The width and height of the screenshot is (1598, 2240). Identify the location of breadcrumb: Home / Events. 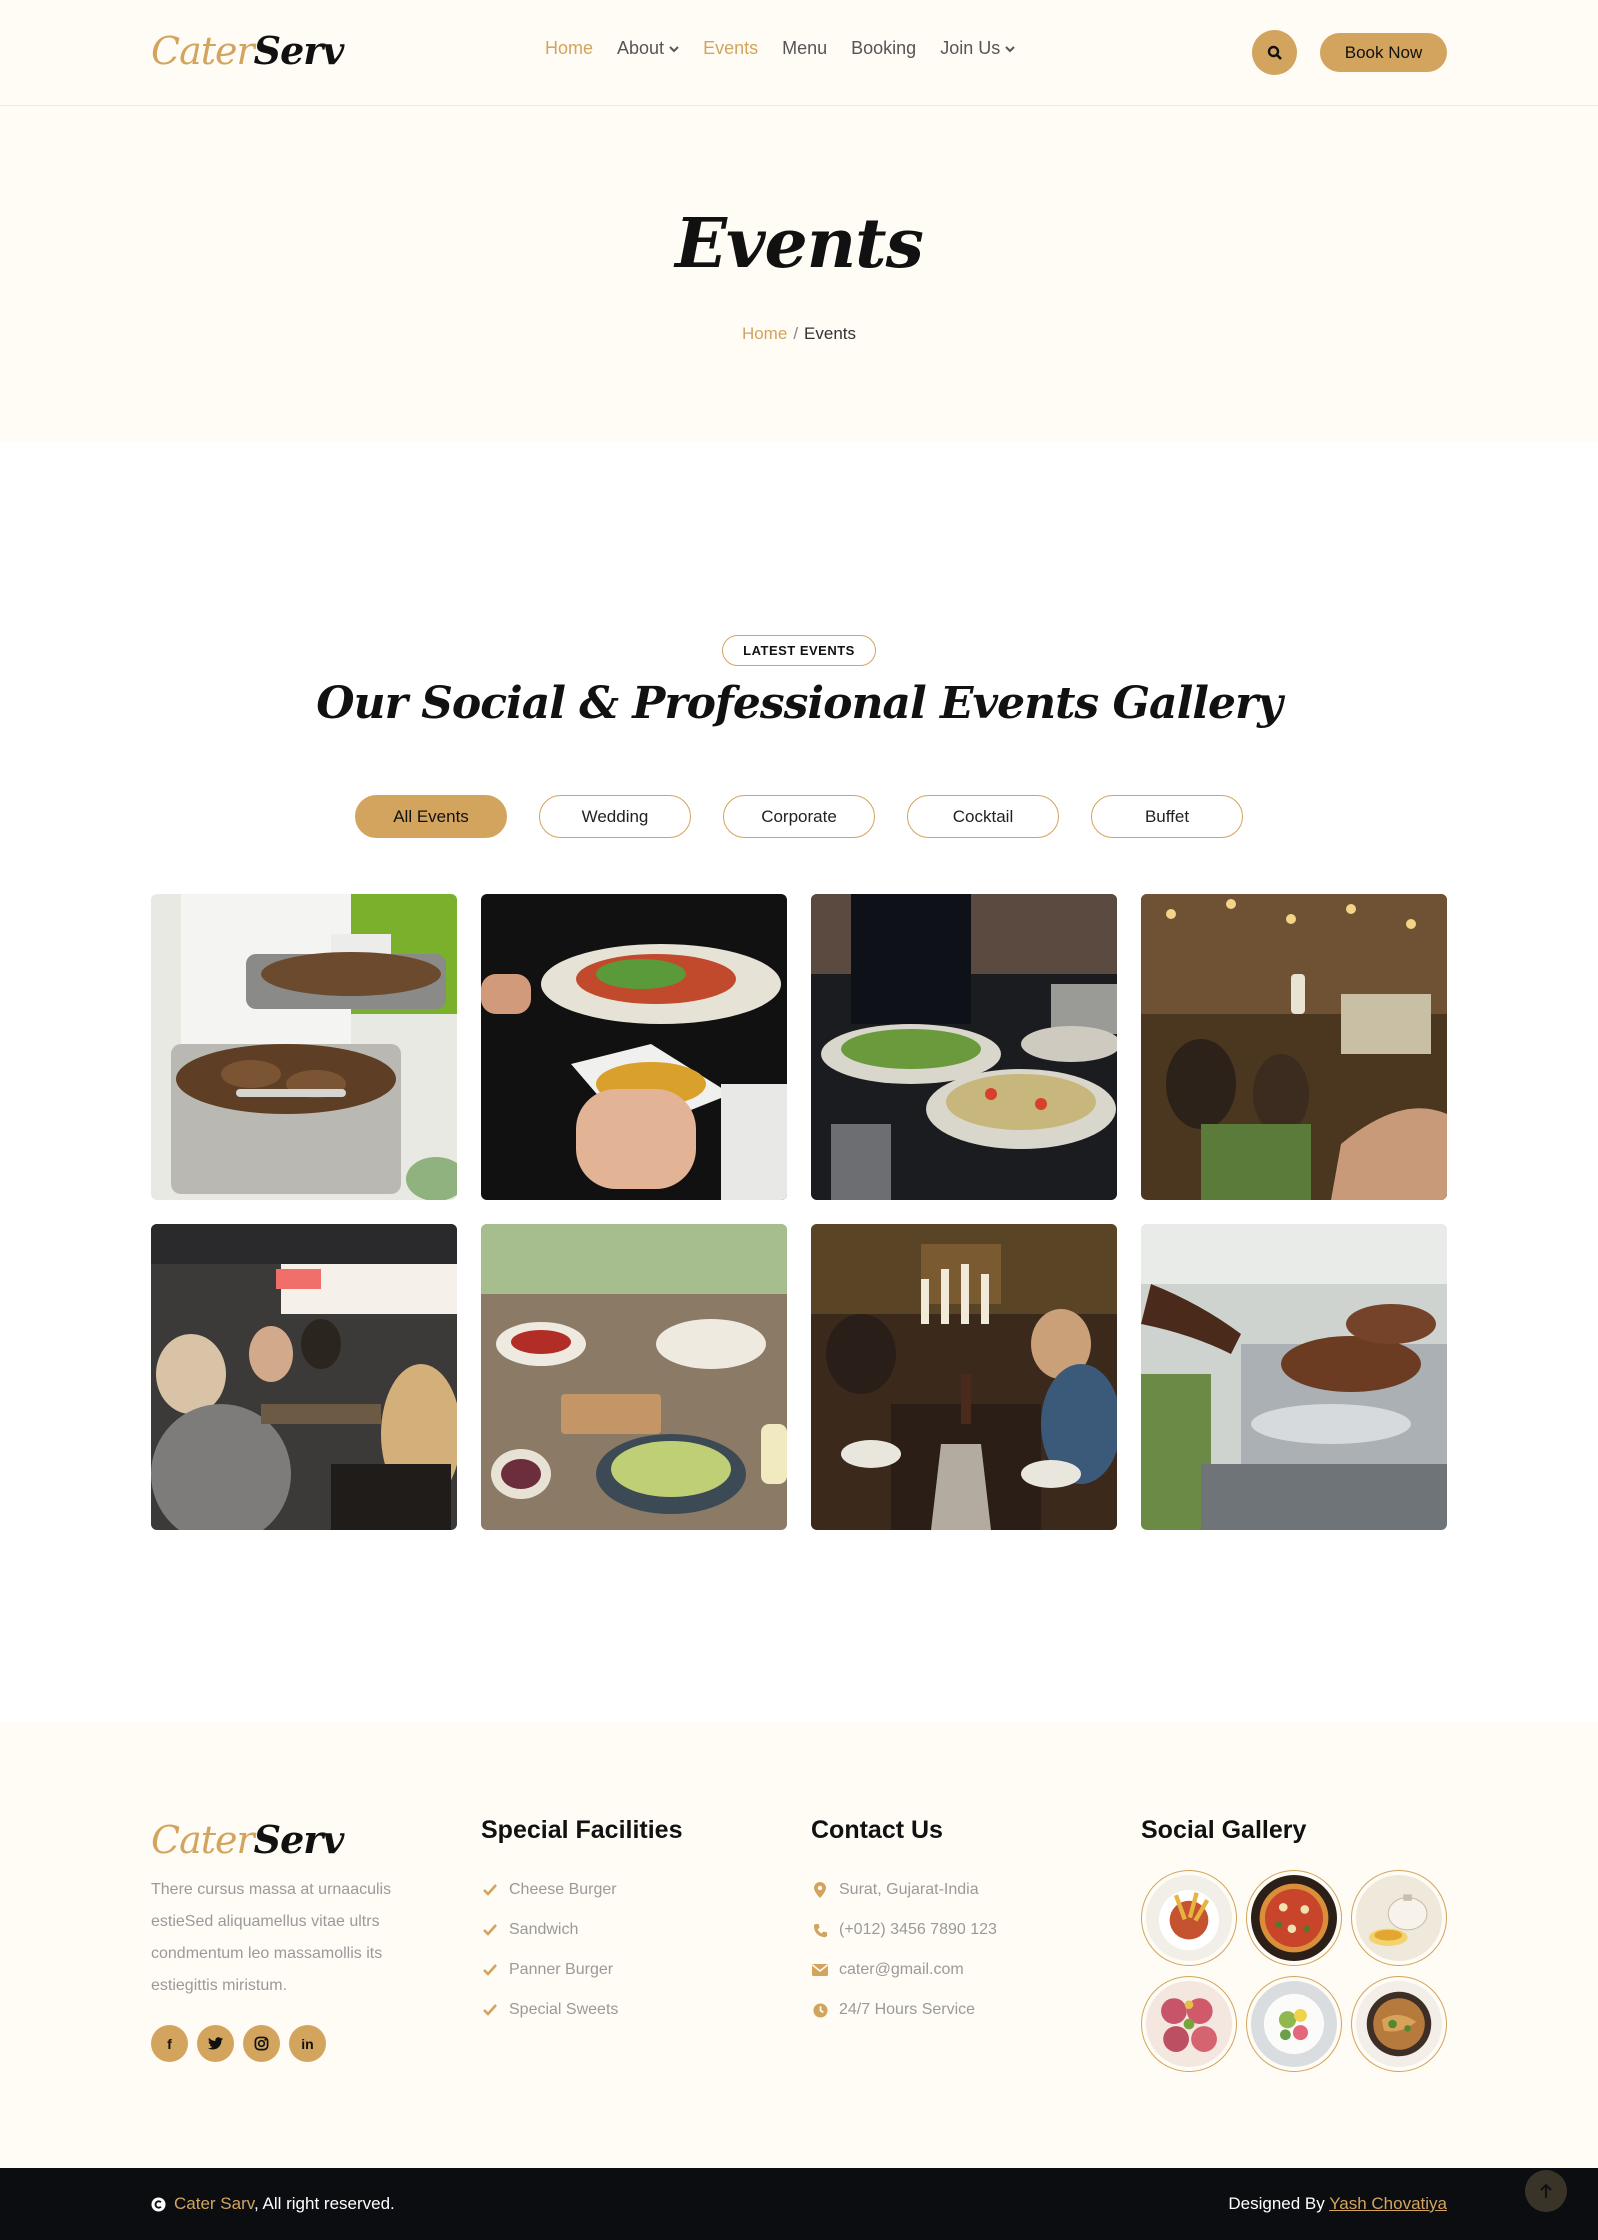
(799, 334).